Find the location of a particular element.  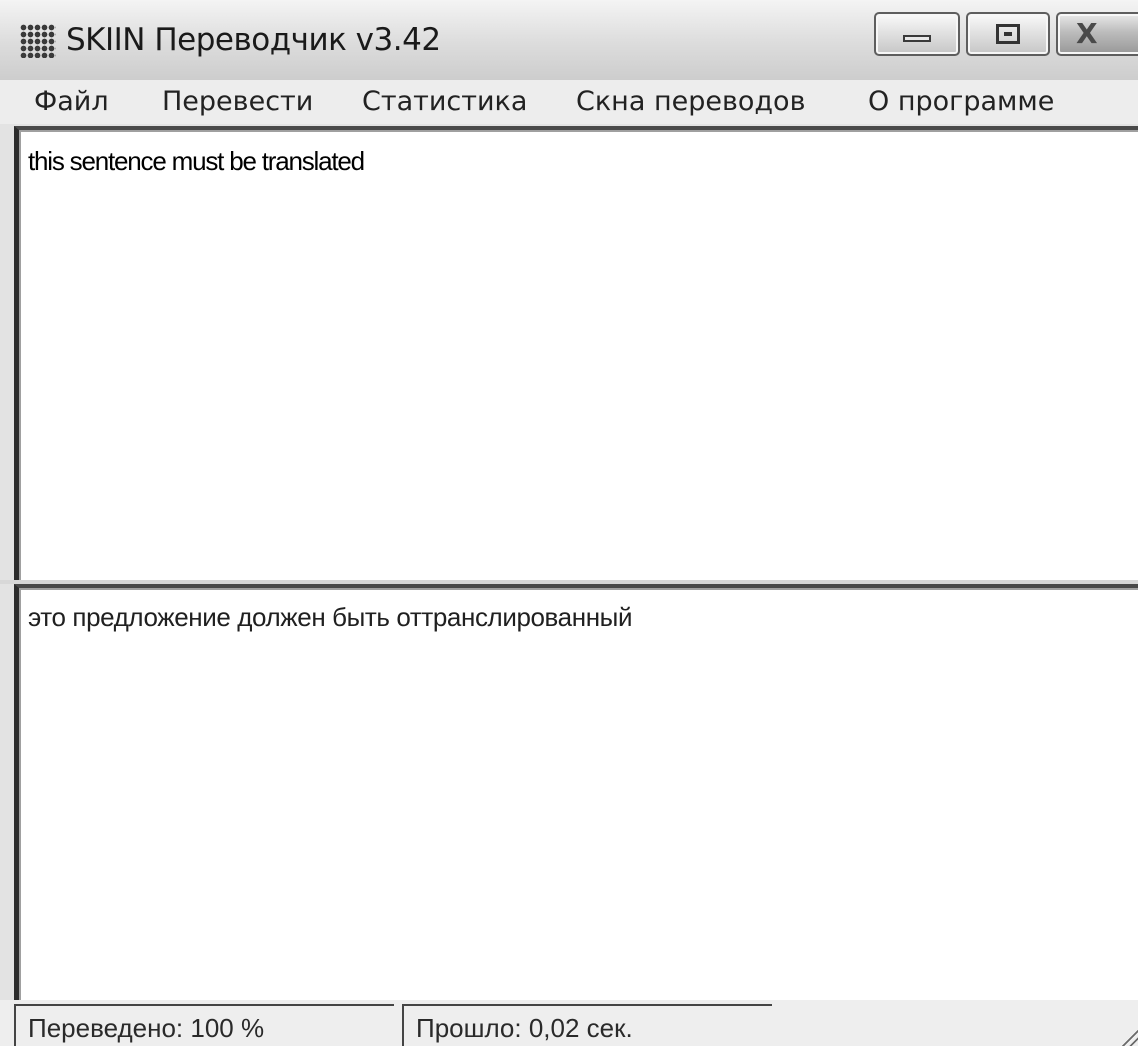

window-title: SKIIN Переводчик v3.42 is located at coordinates (253, 40).